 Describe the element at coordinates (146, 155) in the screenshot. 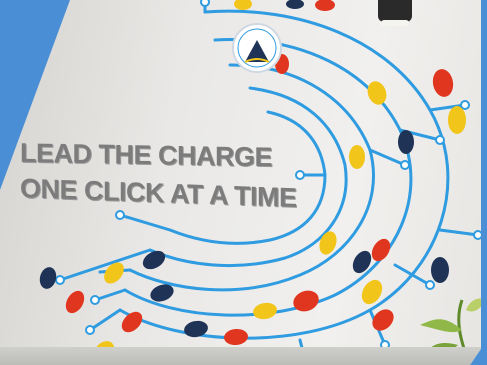

I see `slogan-line-1: LEAD THE CHARGE` at that location.